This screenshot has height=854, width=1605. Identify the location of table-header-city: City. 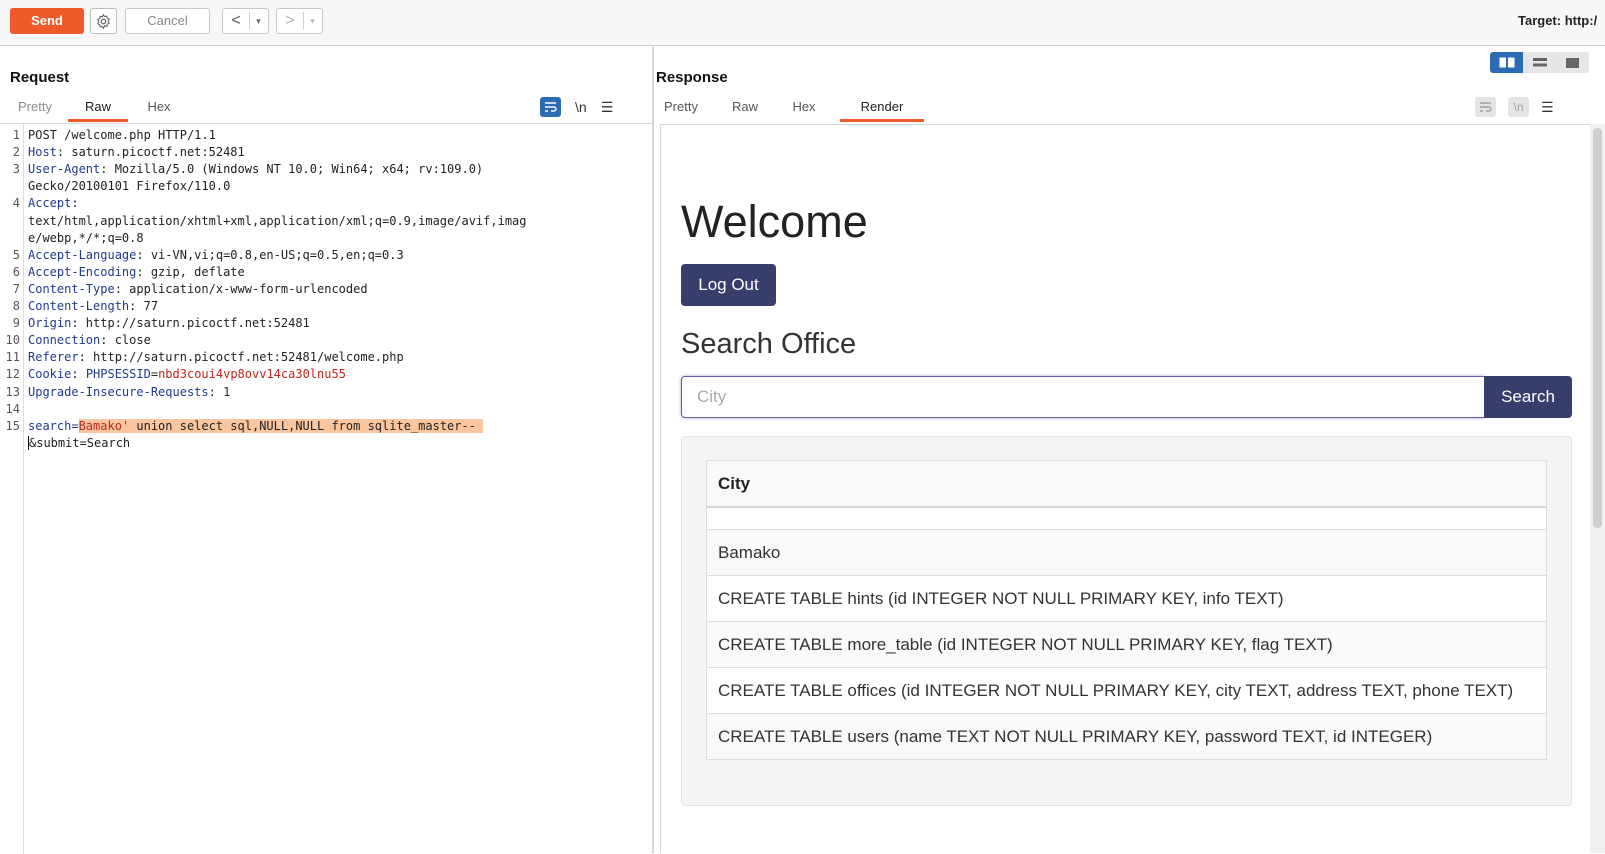
(1126, 484).